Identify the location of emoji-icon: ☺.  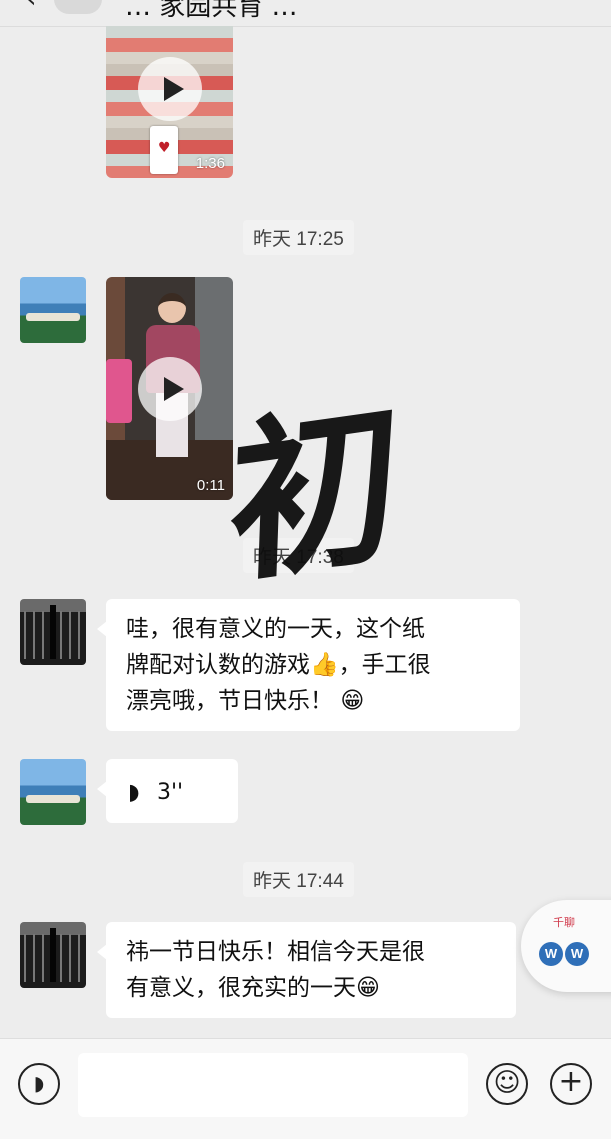
(507, 1084).